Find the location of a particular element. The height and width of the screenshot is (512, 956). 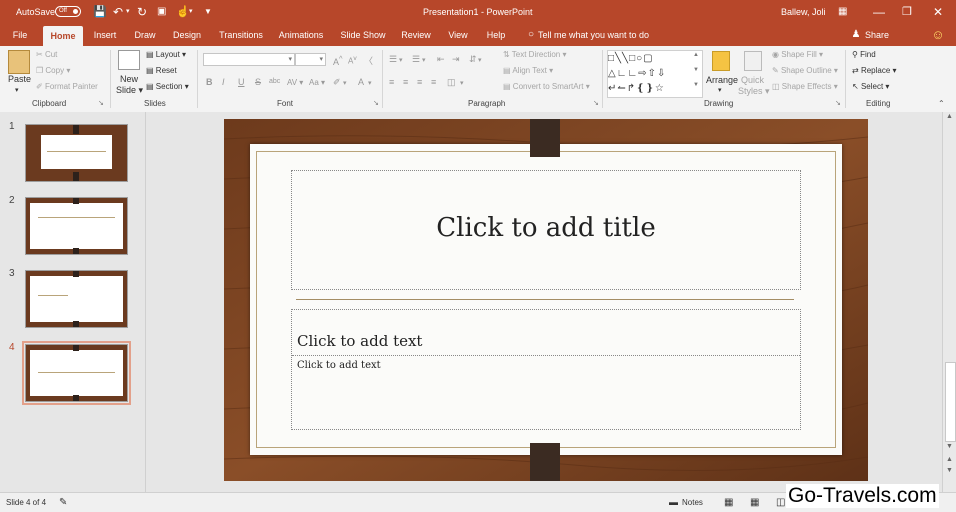

spelling-icon: ✎ is located at coordinates (63, 502).